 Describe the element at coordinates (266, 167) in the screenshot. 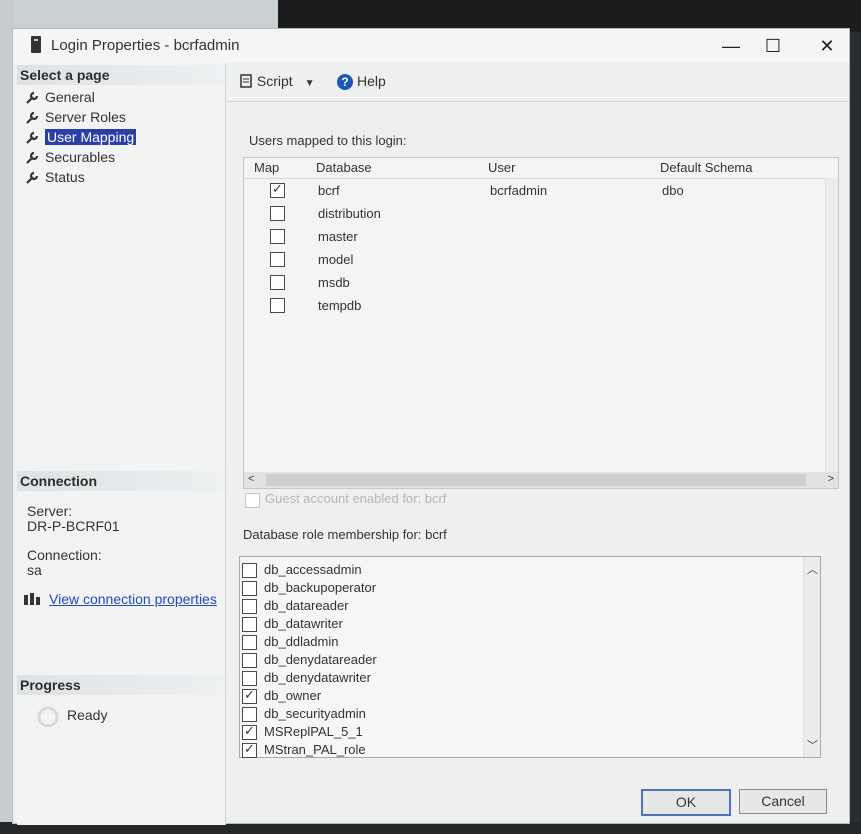

I see `column-header-map: Map` at that location.